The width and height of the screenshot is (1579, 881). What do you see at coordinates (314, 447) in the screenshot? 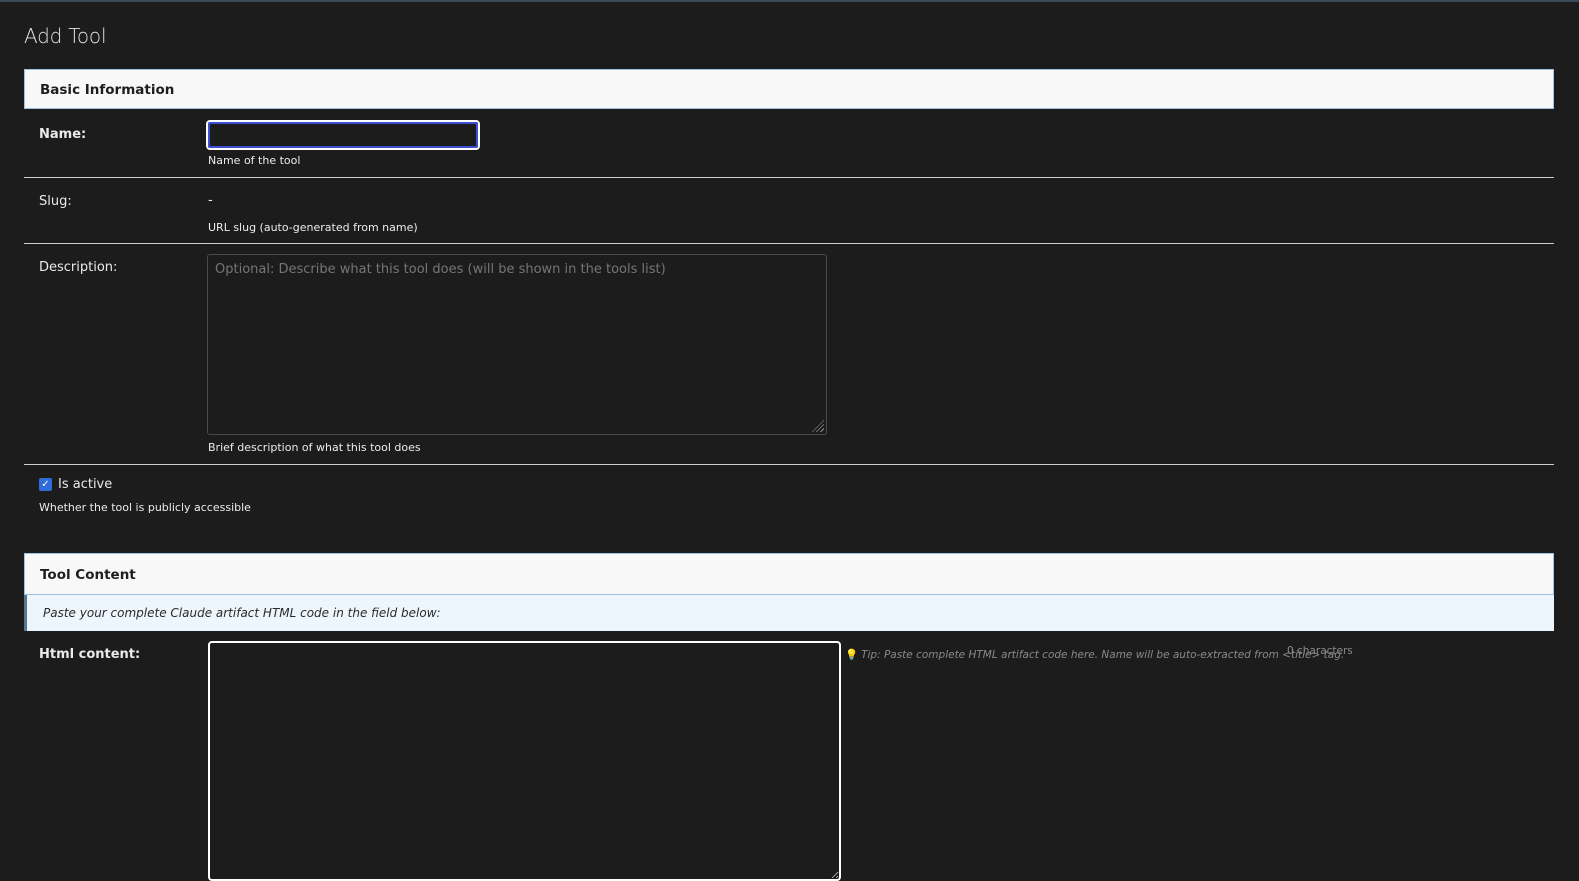
I see `description-help-text: Brief description of what this tool does` at bounding box center [314, 447].